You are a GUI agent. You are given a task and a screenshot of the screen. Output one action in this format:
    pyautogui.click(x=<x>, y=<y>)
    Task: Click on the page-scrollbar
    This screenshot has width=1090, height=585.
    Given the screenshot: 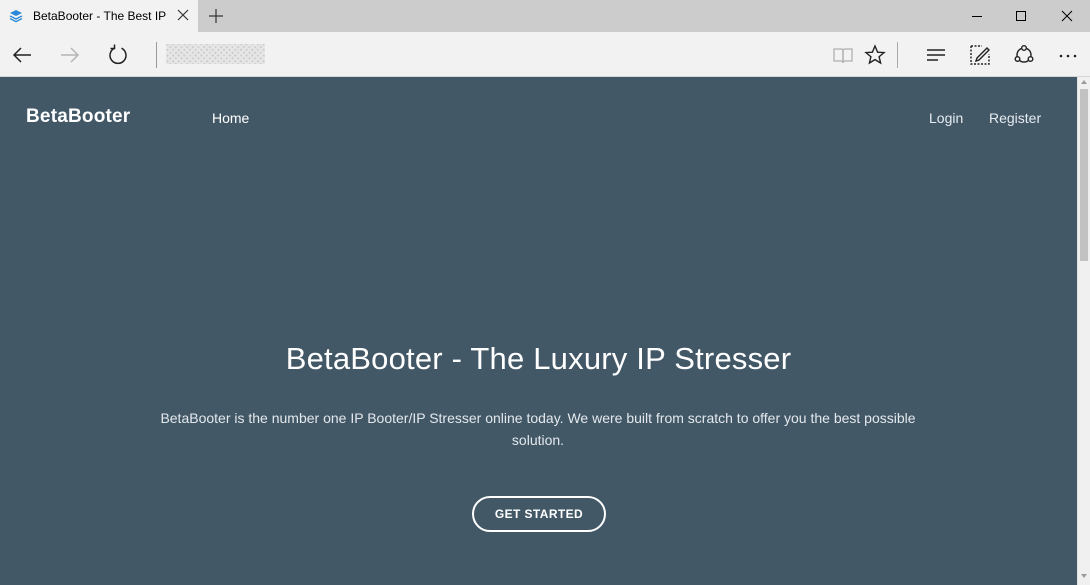 What is the action you would take?
    pyautogui.click(x=1083, y=331)
    